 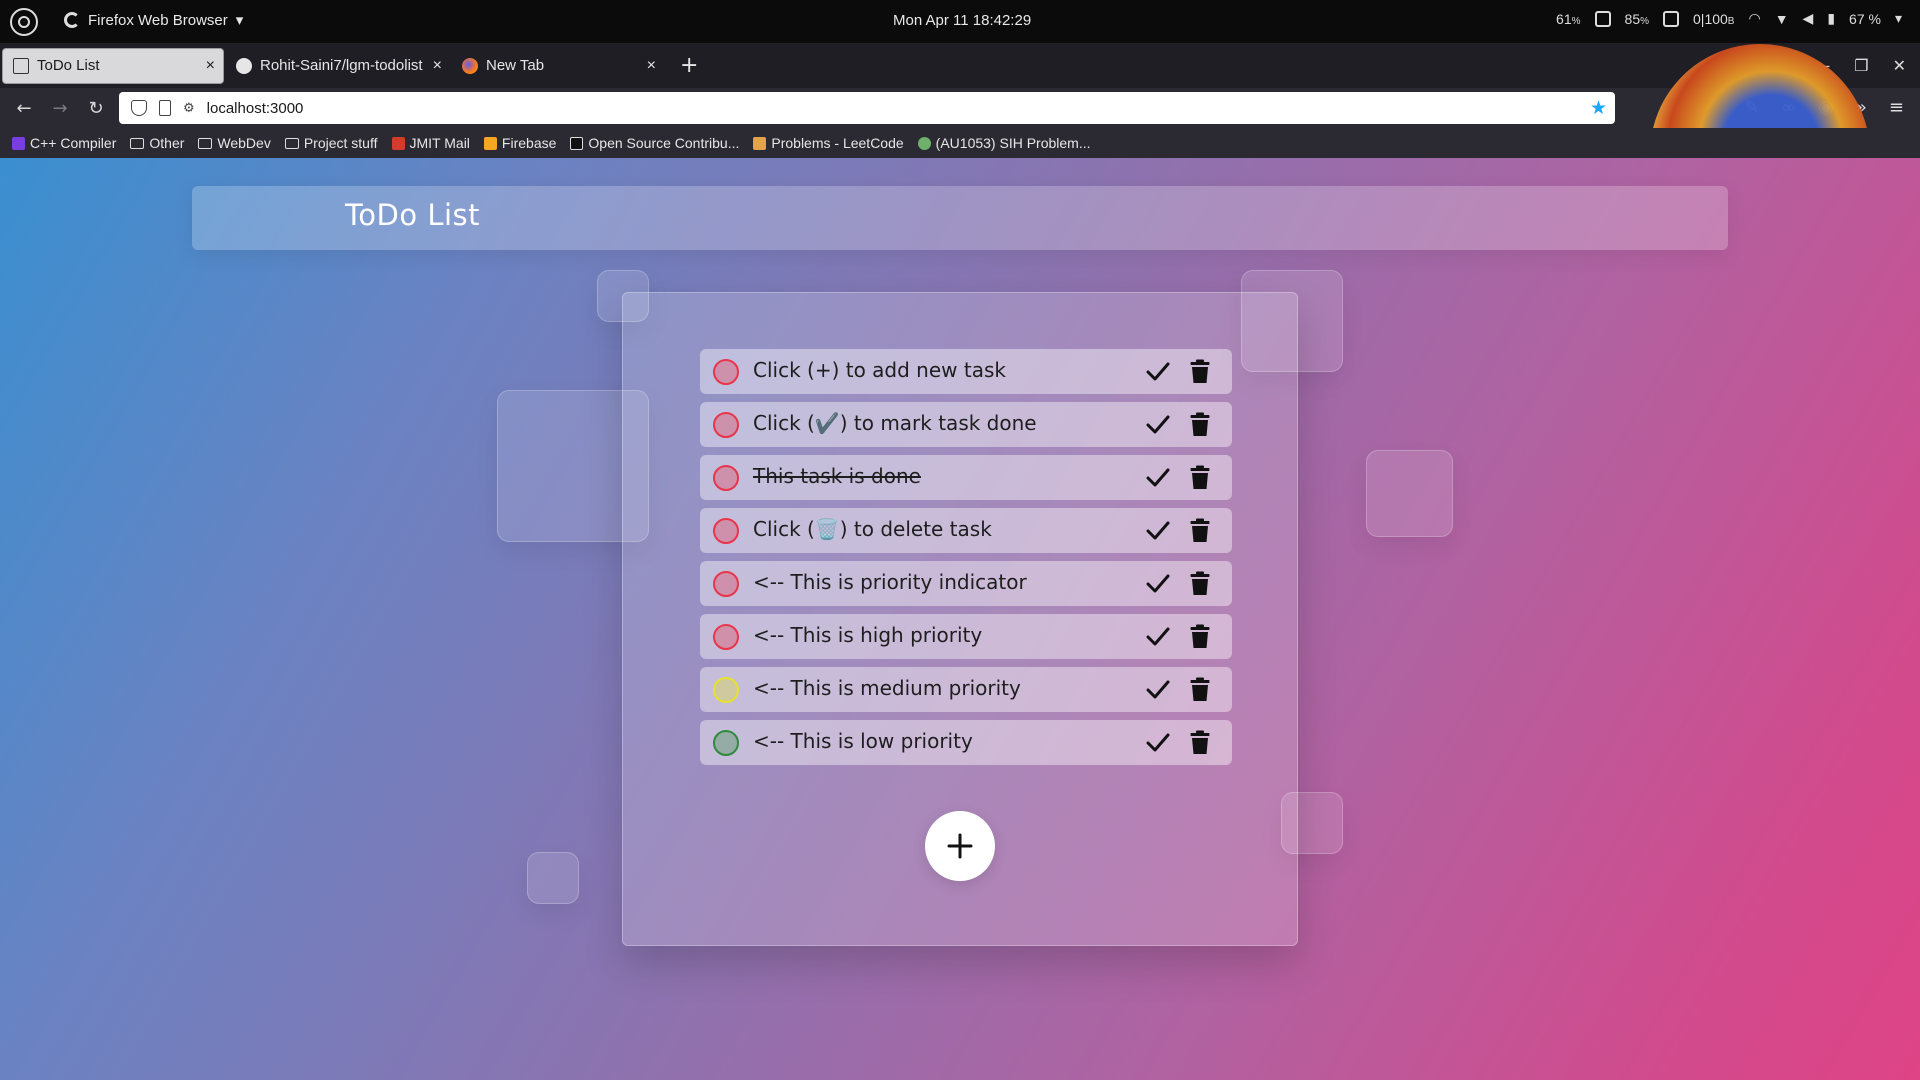 What do you see at coordinates (895, 423) in the screenshot?
I see `task-text: Click (✔️) to mark task done` at bounding box center [895, 423].